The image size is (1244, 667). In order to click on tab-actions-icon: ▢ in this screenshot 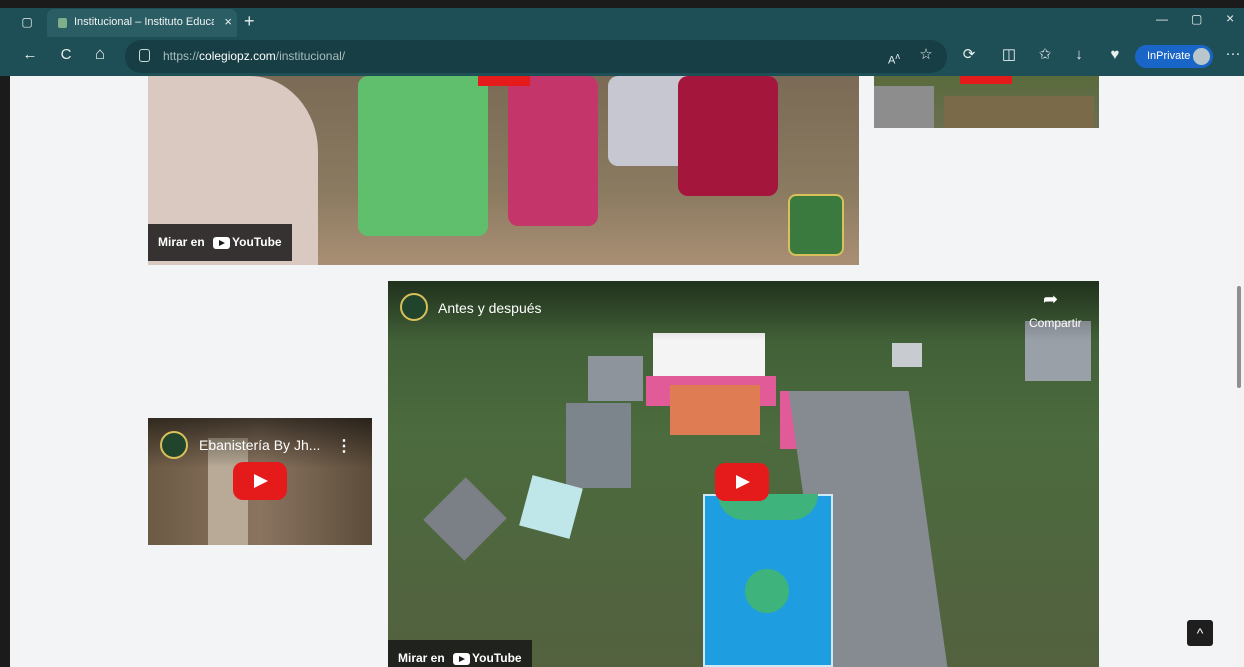, I will do `click(27, 23)`.